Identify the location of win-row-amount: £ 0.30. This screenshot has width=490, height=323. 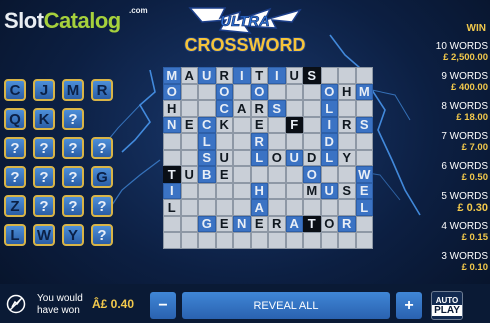
(472, 208).